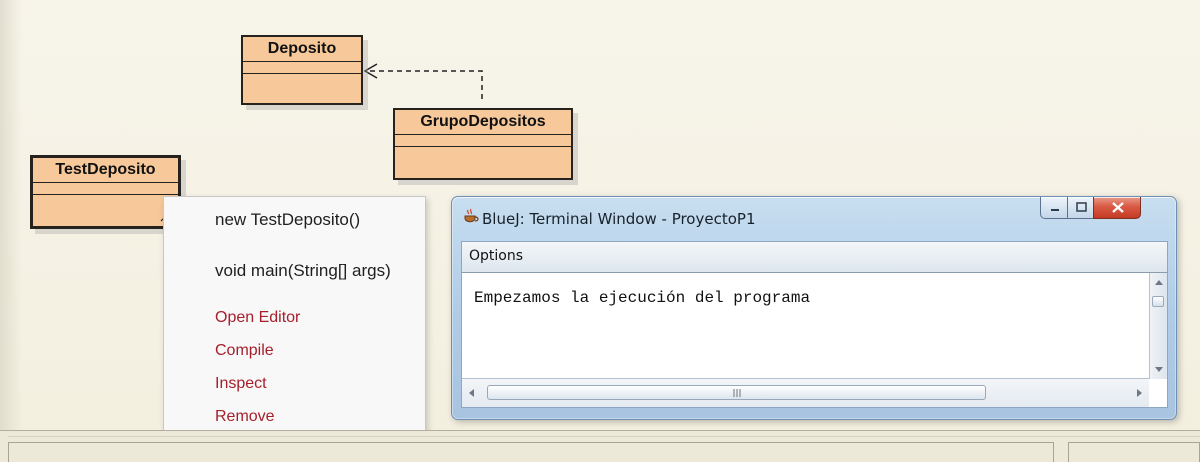 The image size is (1200, 462). I want to click on class-testdeposito-title: TestDeposito, so click(105, 170).